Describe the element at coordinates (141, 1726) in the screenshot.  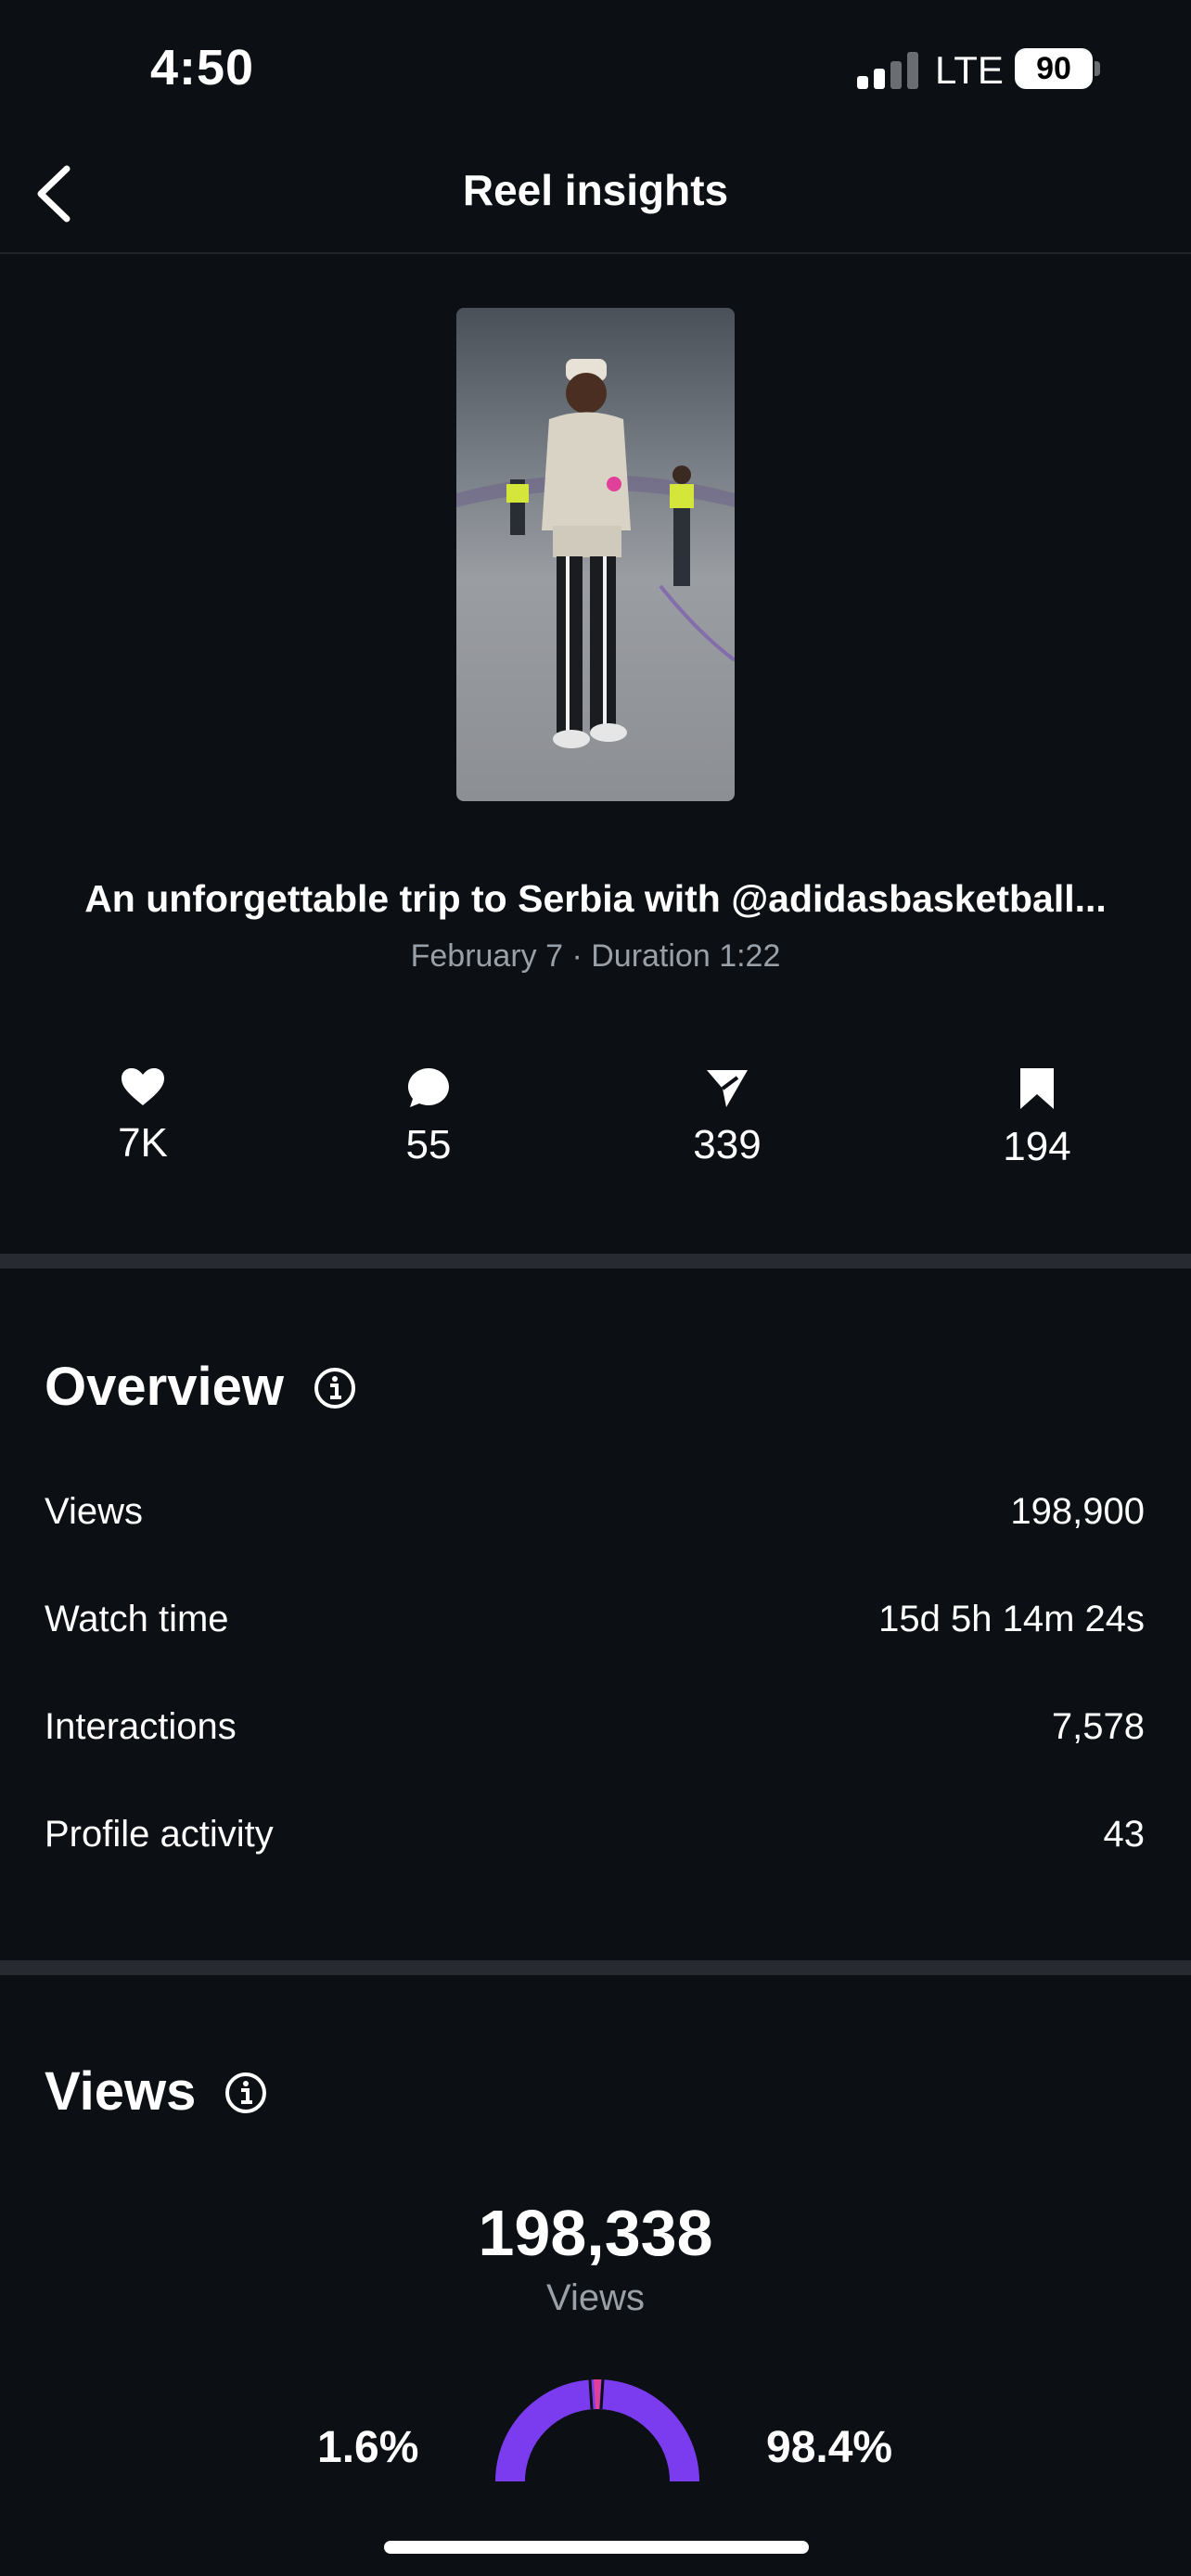
I see `overview-row-label: Interactions` at that location.